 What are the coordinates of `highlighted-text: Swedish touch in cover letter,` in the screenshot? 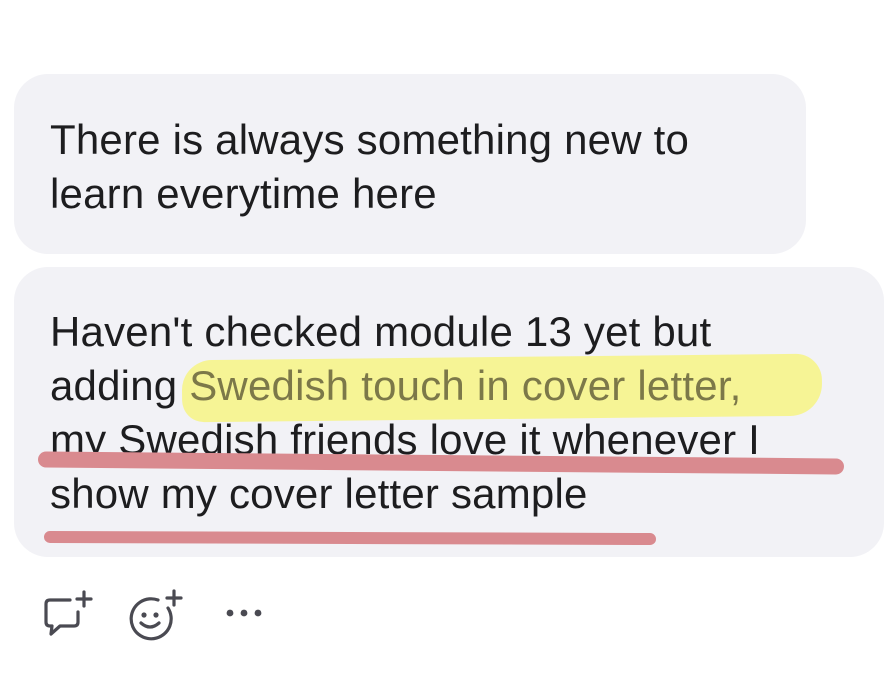 It's located at (465, 385).